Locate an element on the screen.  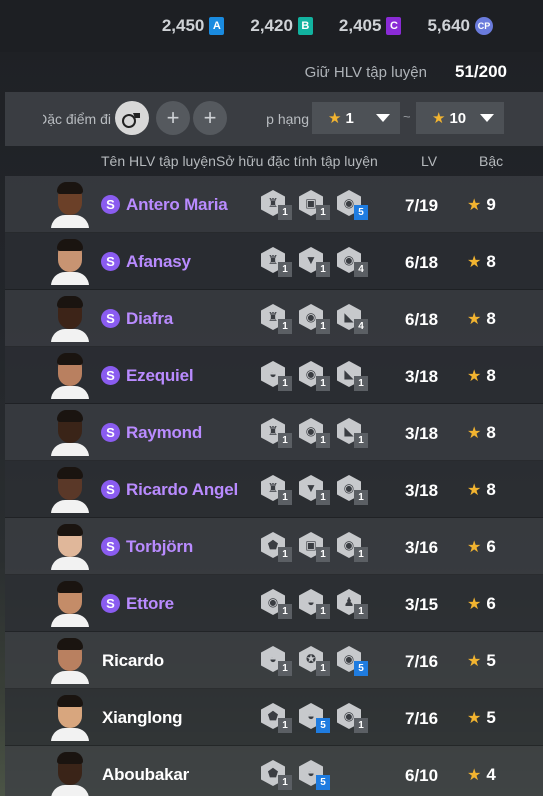
coach-row: S Antero Maria ♜ 1 ▣ 1 ◉ 5 7/19 ★ 9 is located at coordinates (274, 204).